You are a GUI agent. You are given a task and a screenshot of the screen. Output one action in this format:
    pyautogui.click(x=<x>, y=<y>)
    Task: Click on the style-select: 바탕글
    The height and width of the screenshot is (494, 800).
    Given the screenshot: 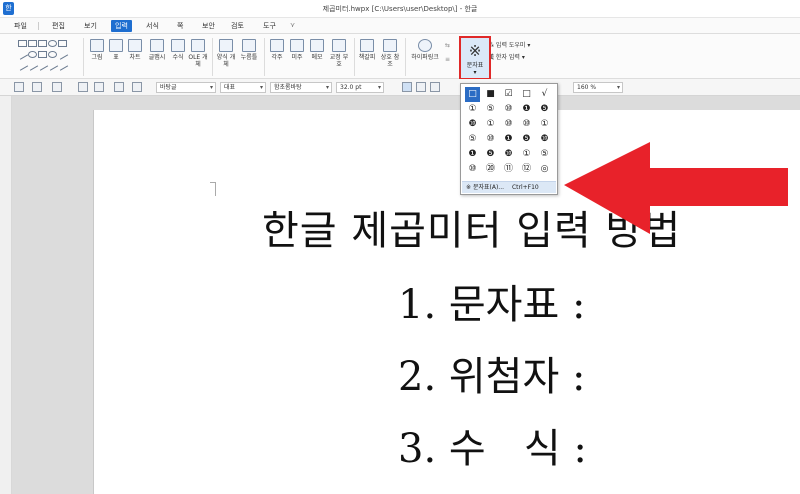 What is the action you would take?
    pyautogui.click(x=186, y=87)
    